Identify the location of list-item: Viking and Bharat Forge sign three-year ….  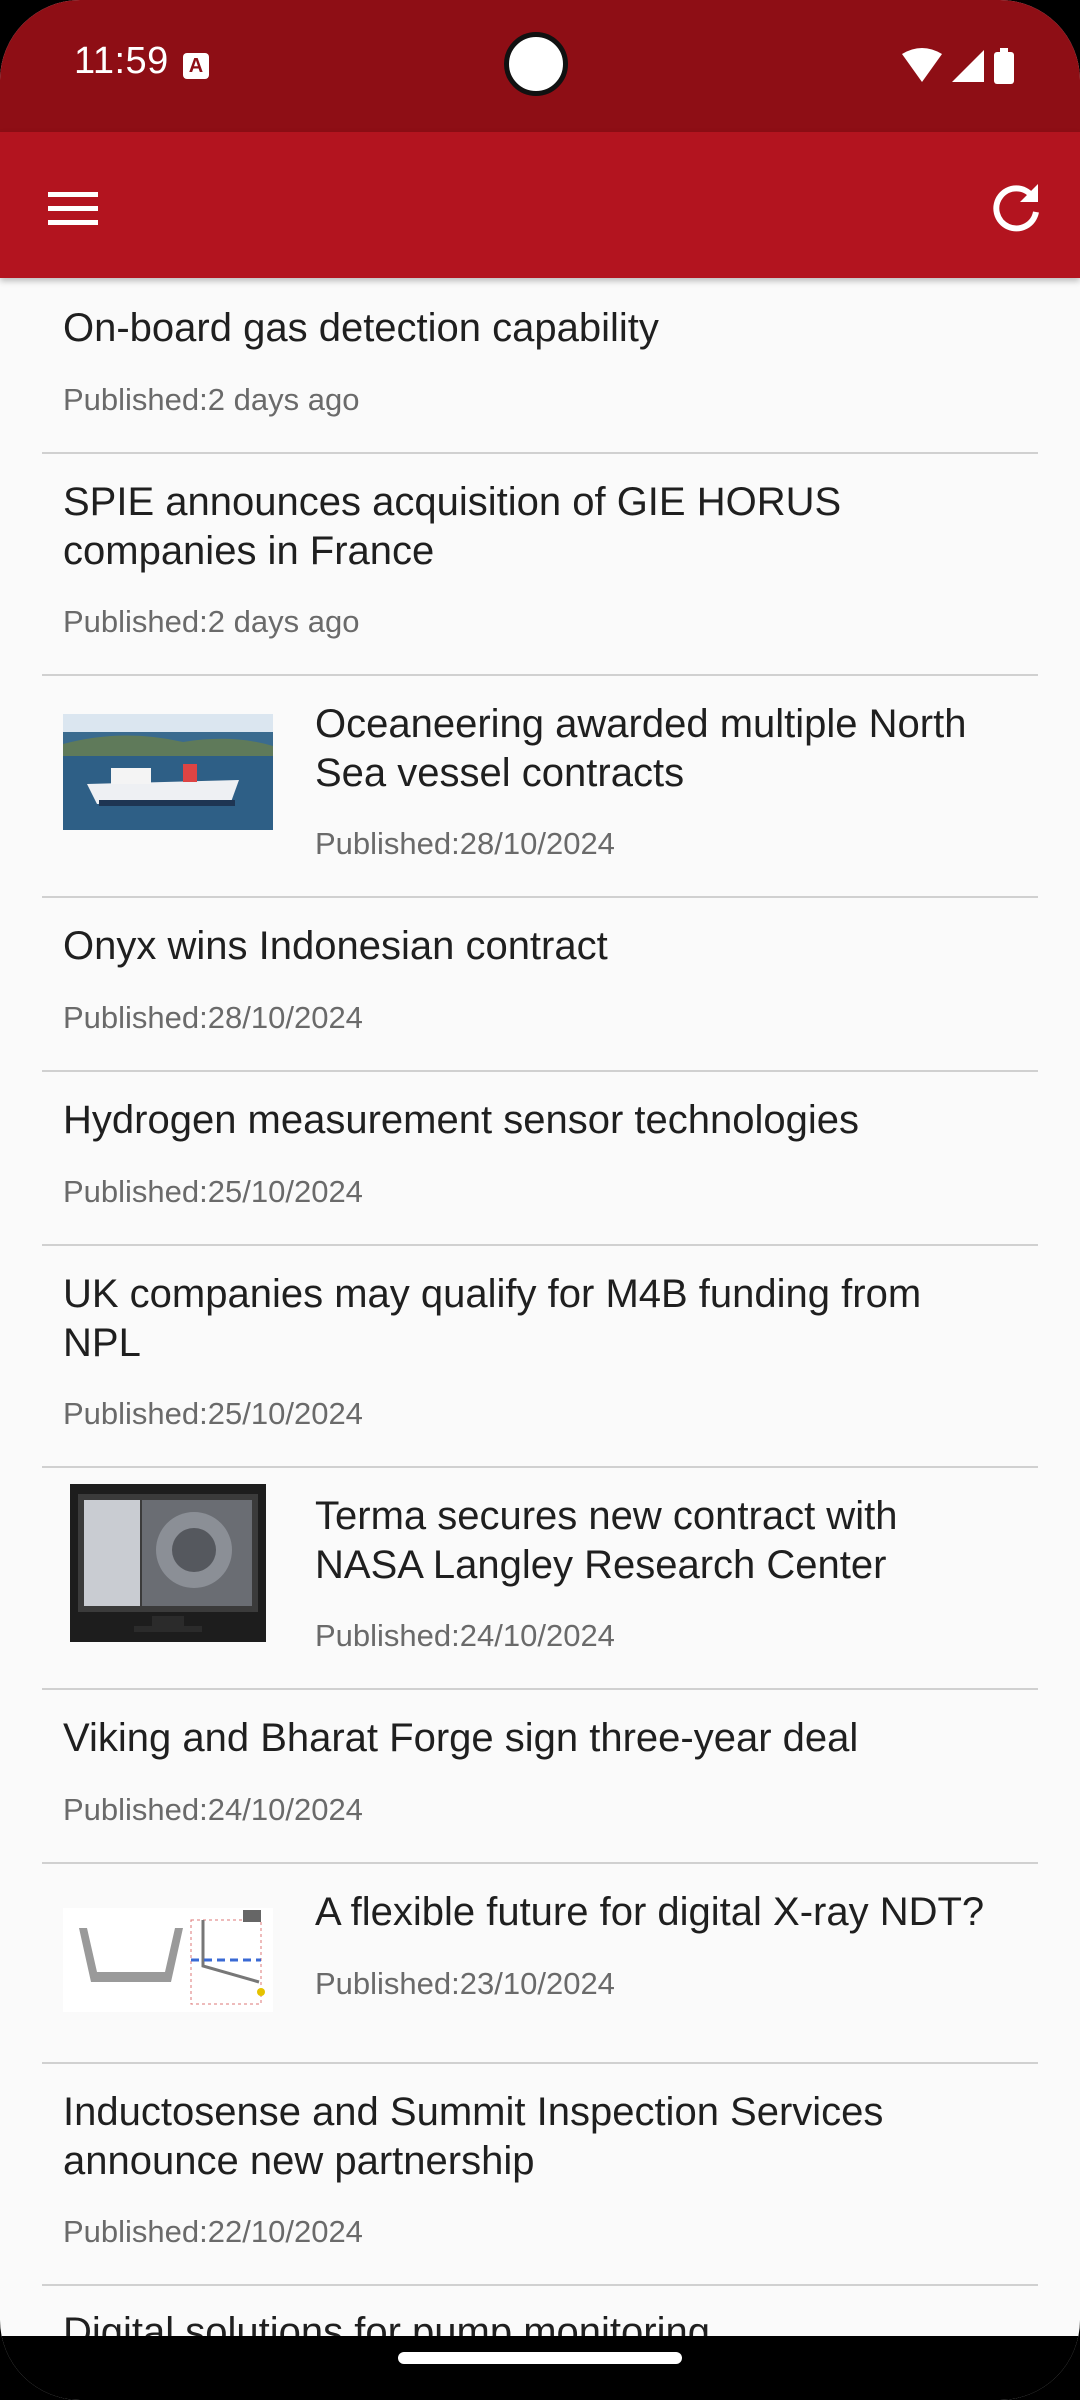
(540, 1777).